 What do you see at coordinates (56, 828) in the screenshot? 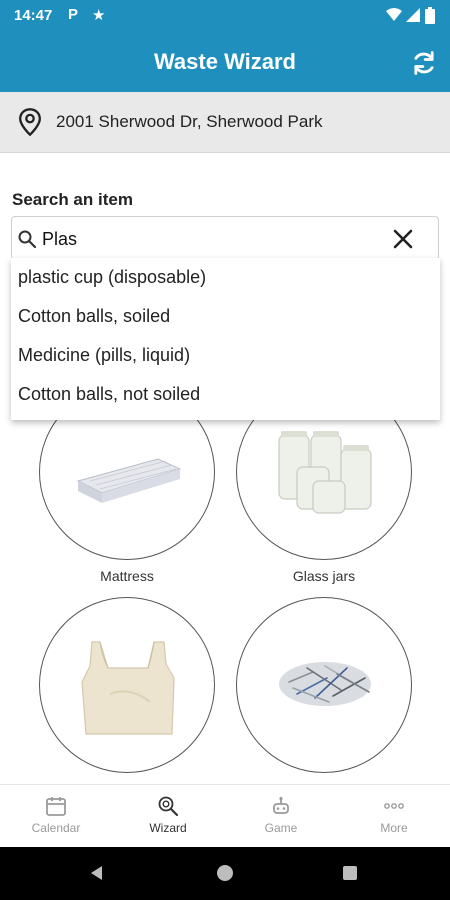
I see `nav-label: Calendar` at bounding box center [56, 828].